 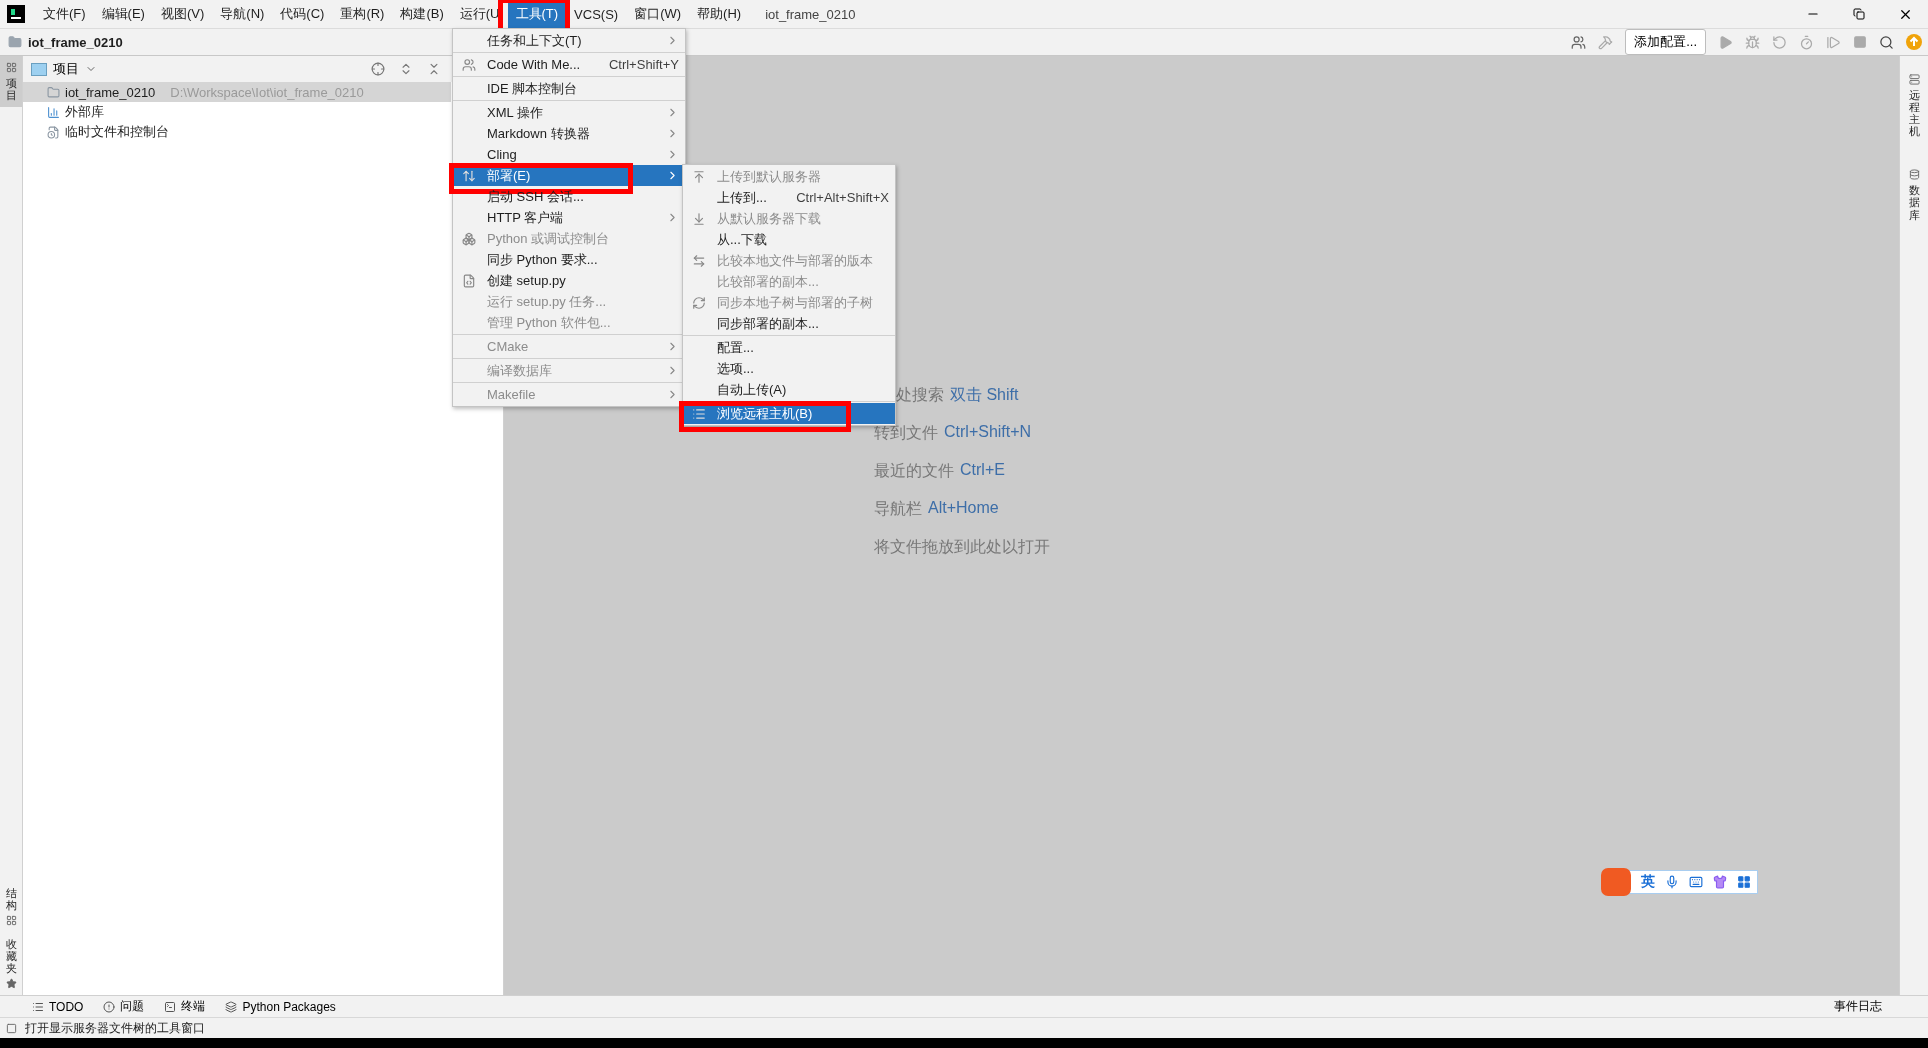 I want to click on menu-bar-item: VCS(S), so click(x=596, y=14).